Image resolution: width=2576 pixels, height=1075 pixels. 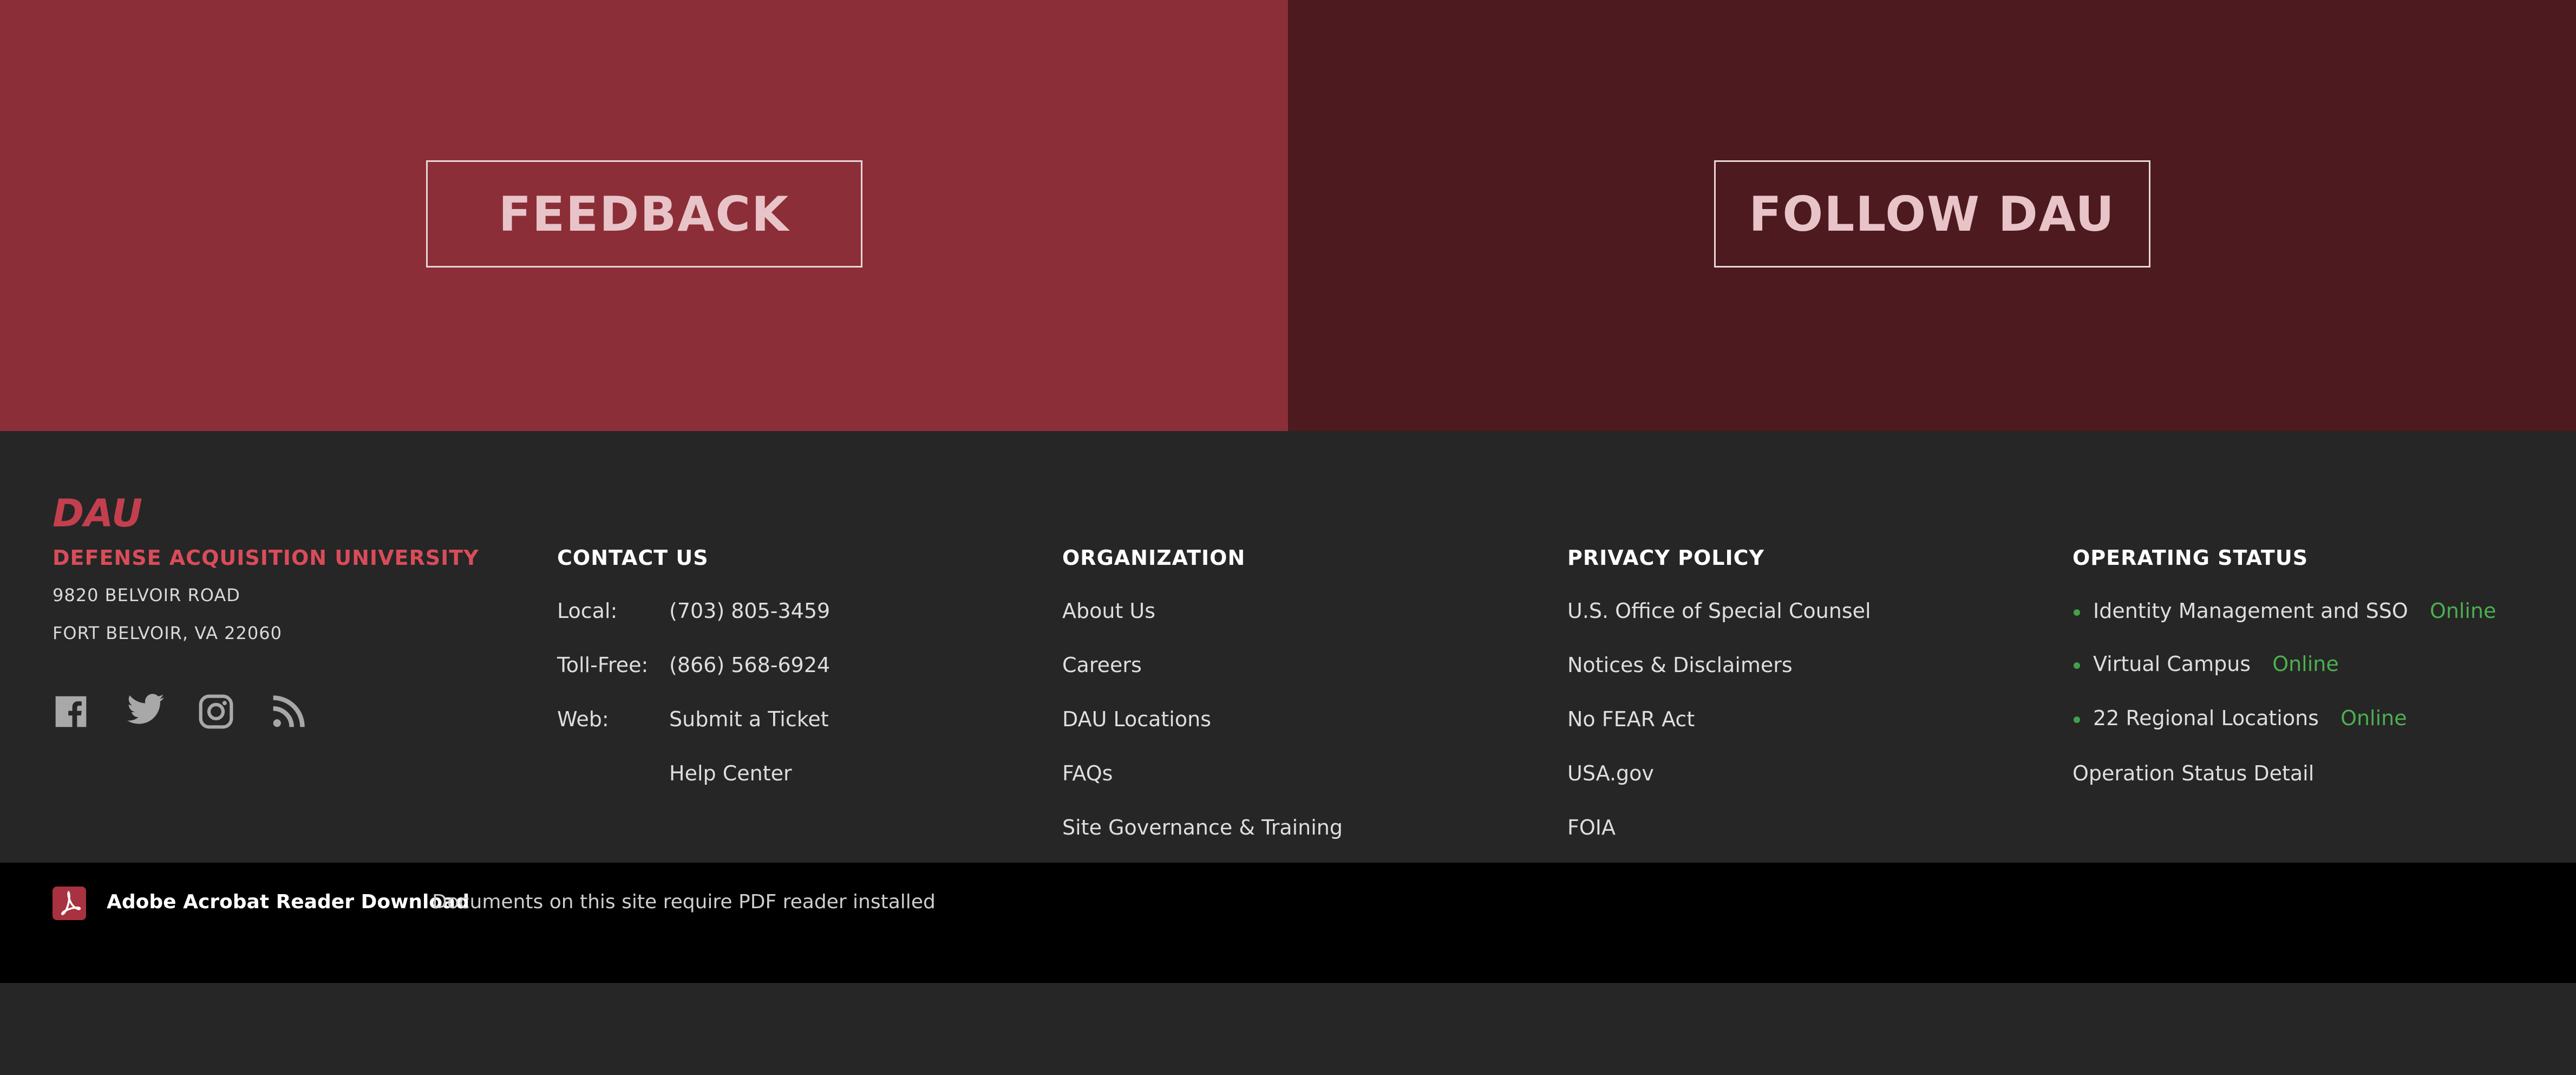 What do you see at coordinates (730, 773) in the screenshot?
I see `help-center-link: Help Center` at bounding box center [730, 773].